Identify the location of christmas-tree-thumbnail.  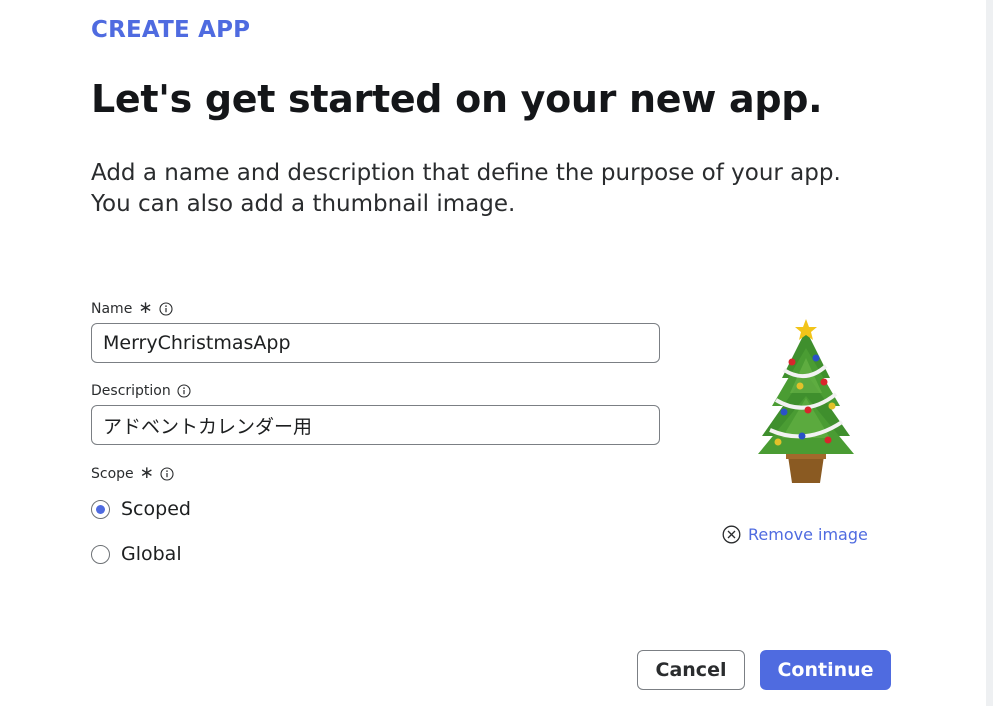
(806, 401).